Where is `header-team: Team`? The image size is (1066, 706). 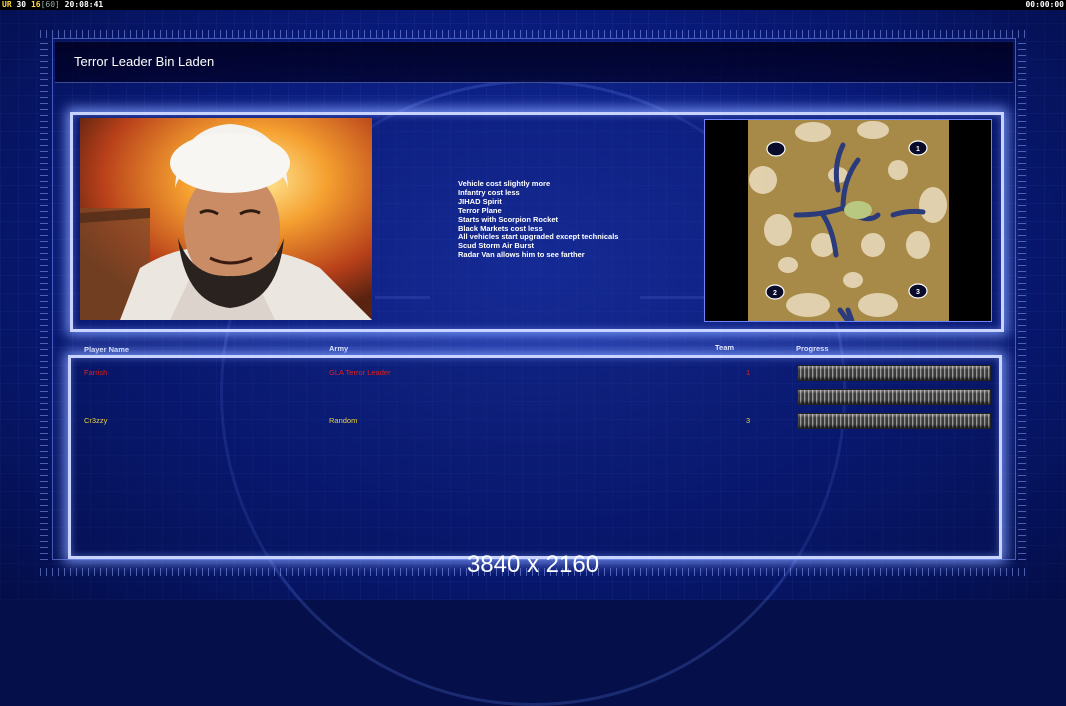 header-team: Team is located at coordinates (725, 347).